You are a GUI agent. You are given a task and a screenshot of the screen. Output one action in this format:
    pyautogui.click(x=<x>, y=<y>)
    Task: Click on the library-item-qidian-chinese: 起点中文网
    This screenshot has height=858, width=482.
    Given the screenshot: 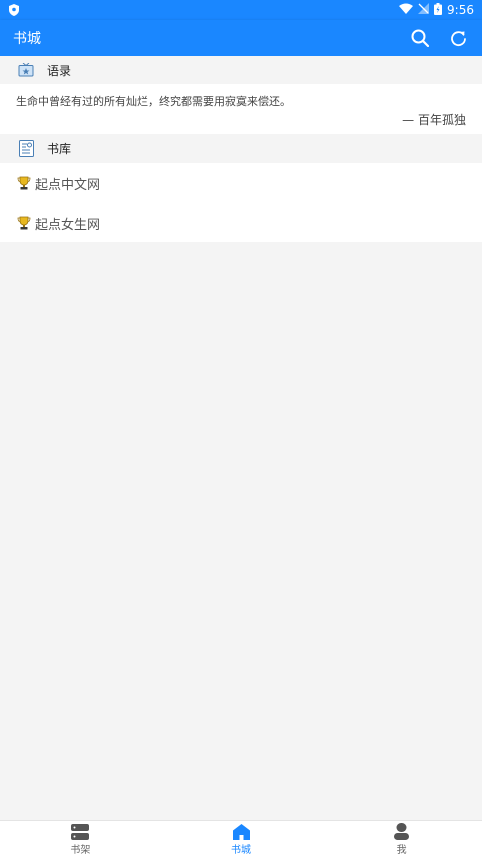 What is the action you would take?
    pyautogui.click(x=241, y=183)
    